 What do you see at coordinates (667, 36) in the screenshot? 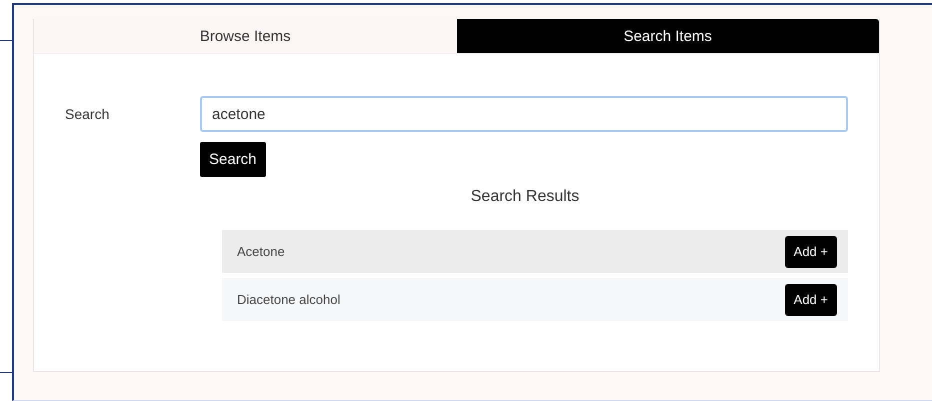
I see `tab: Search Items` at bounding box center [667, 36].